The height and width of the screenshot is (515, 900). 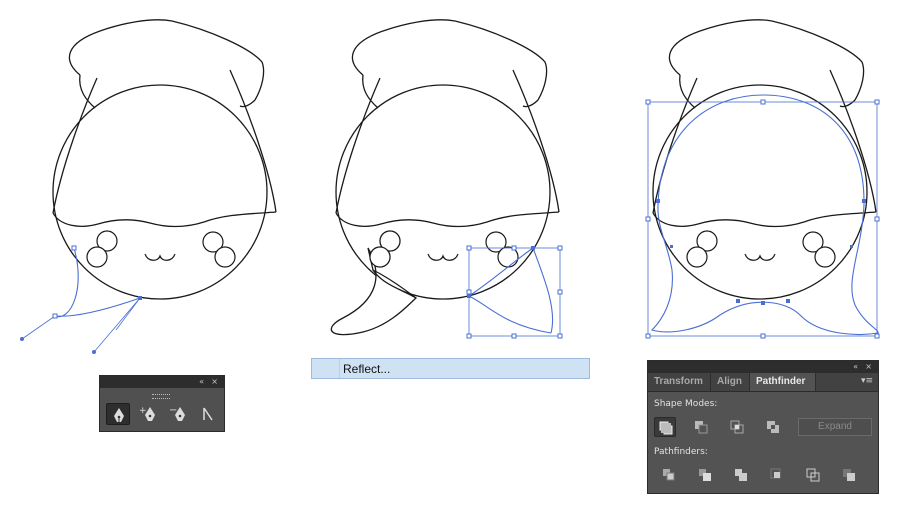 What do you see at coordinates (730, 382) in the screenshot?
I see `tab-align: Align` at bounding box center [730, 382].